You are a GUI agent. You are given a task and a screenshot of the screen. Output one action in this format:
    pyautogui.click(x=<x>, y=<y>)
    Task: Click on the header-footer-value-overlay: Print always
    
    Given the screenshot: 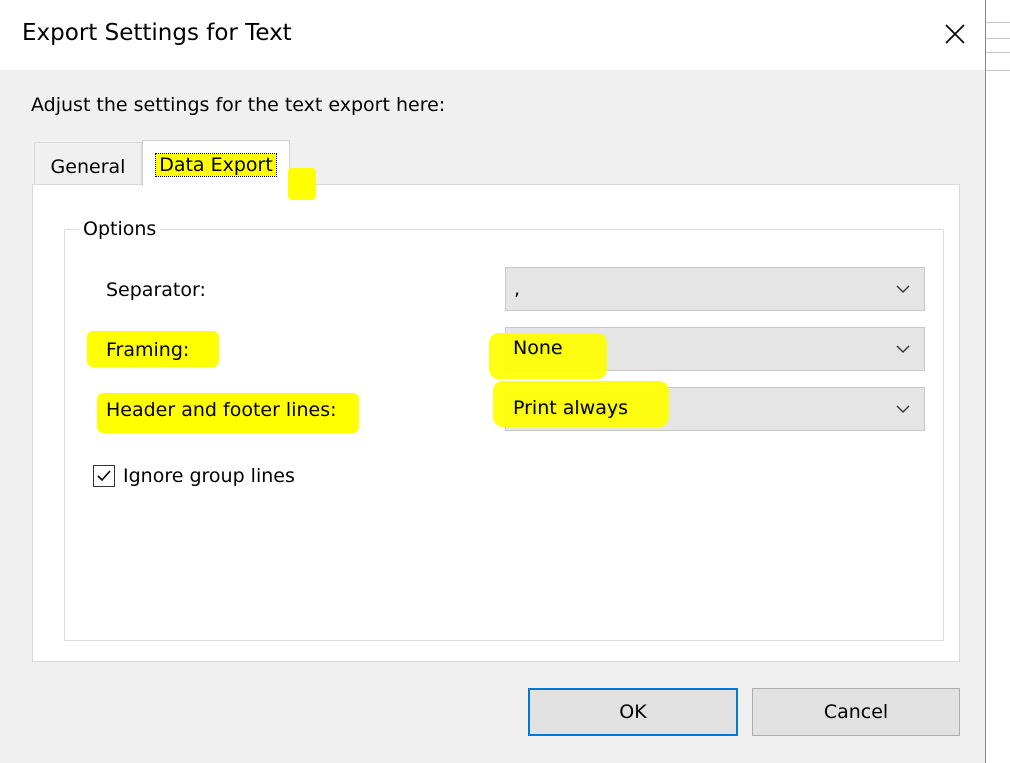 What is the action you would take?
    pyautogui.click(x=570, y=408)
    